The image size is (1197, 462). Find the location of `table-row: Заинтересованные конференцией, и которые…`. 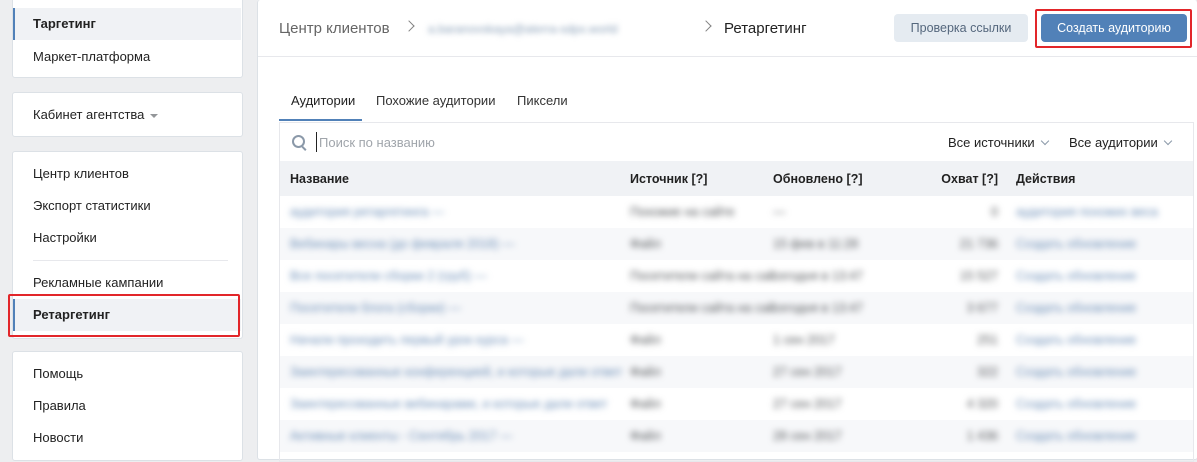

table-row: Заинтересованные конференцией, и которые… is located at coordinates (736, 372).